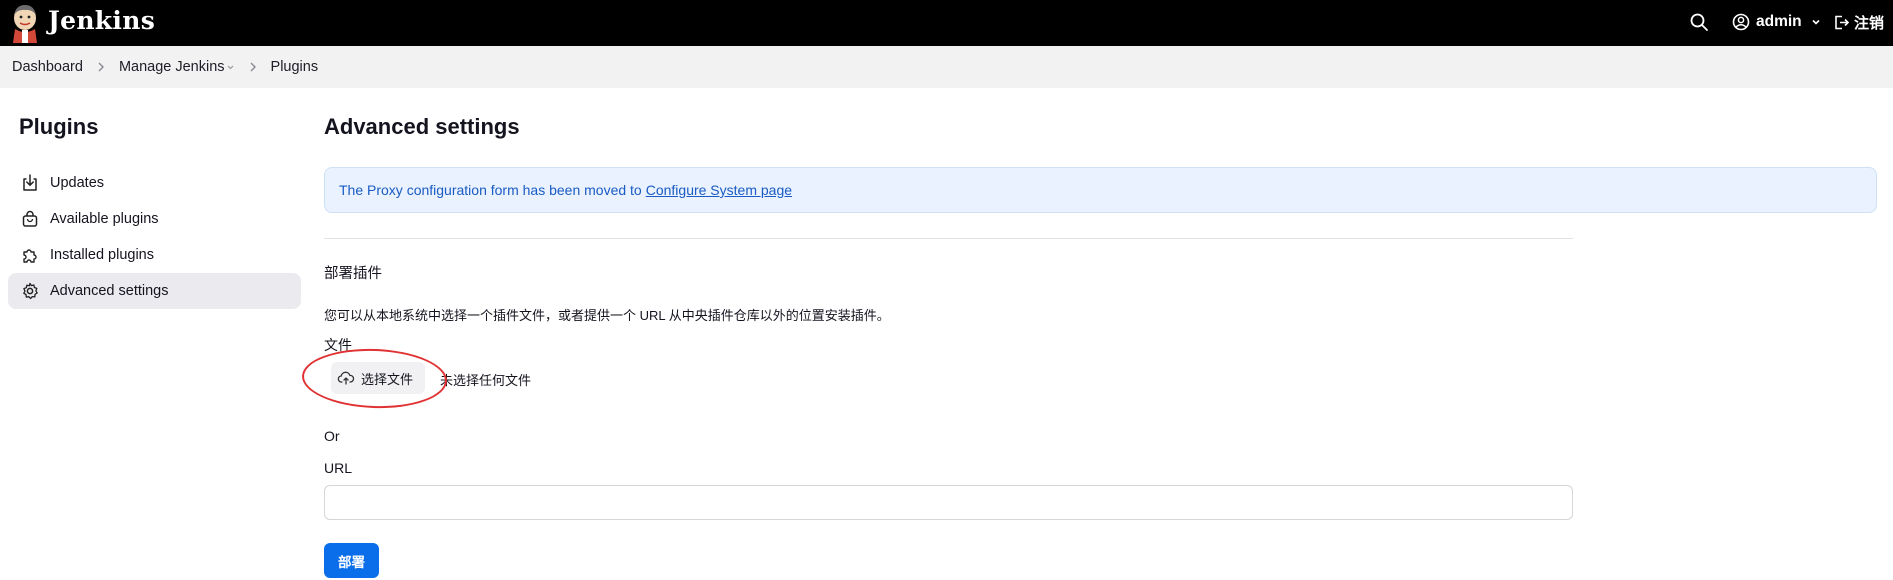  Describe the element at coordinates (1741, 22) in the screenshot. I see `user-circle-icon` at that location.